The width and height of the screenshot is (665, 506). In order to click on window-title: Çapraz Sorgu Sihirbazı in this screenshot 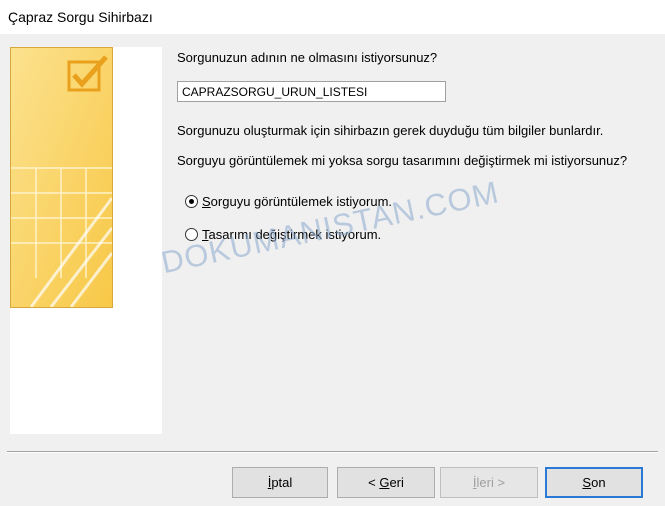, I will do `click(80, 17)`.